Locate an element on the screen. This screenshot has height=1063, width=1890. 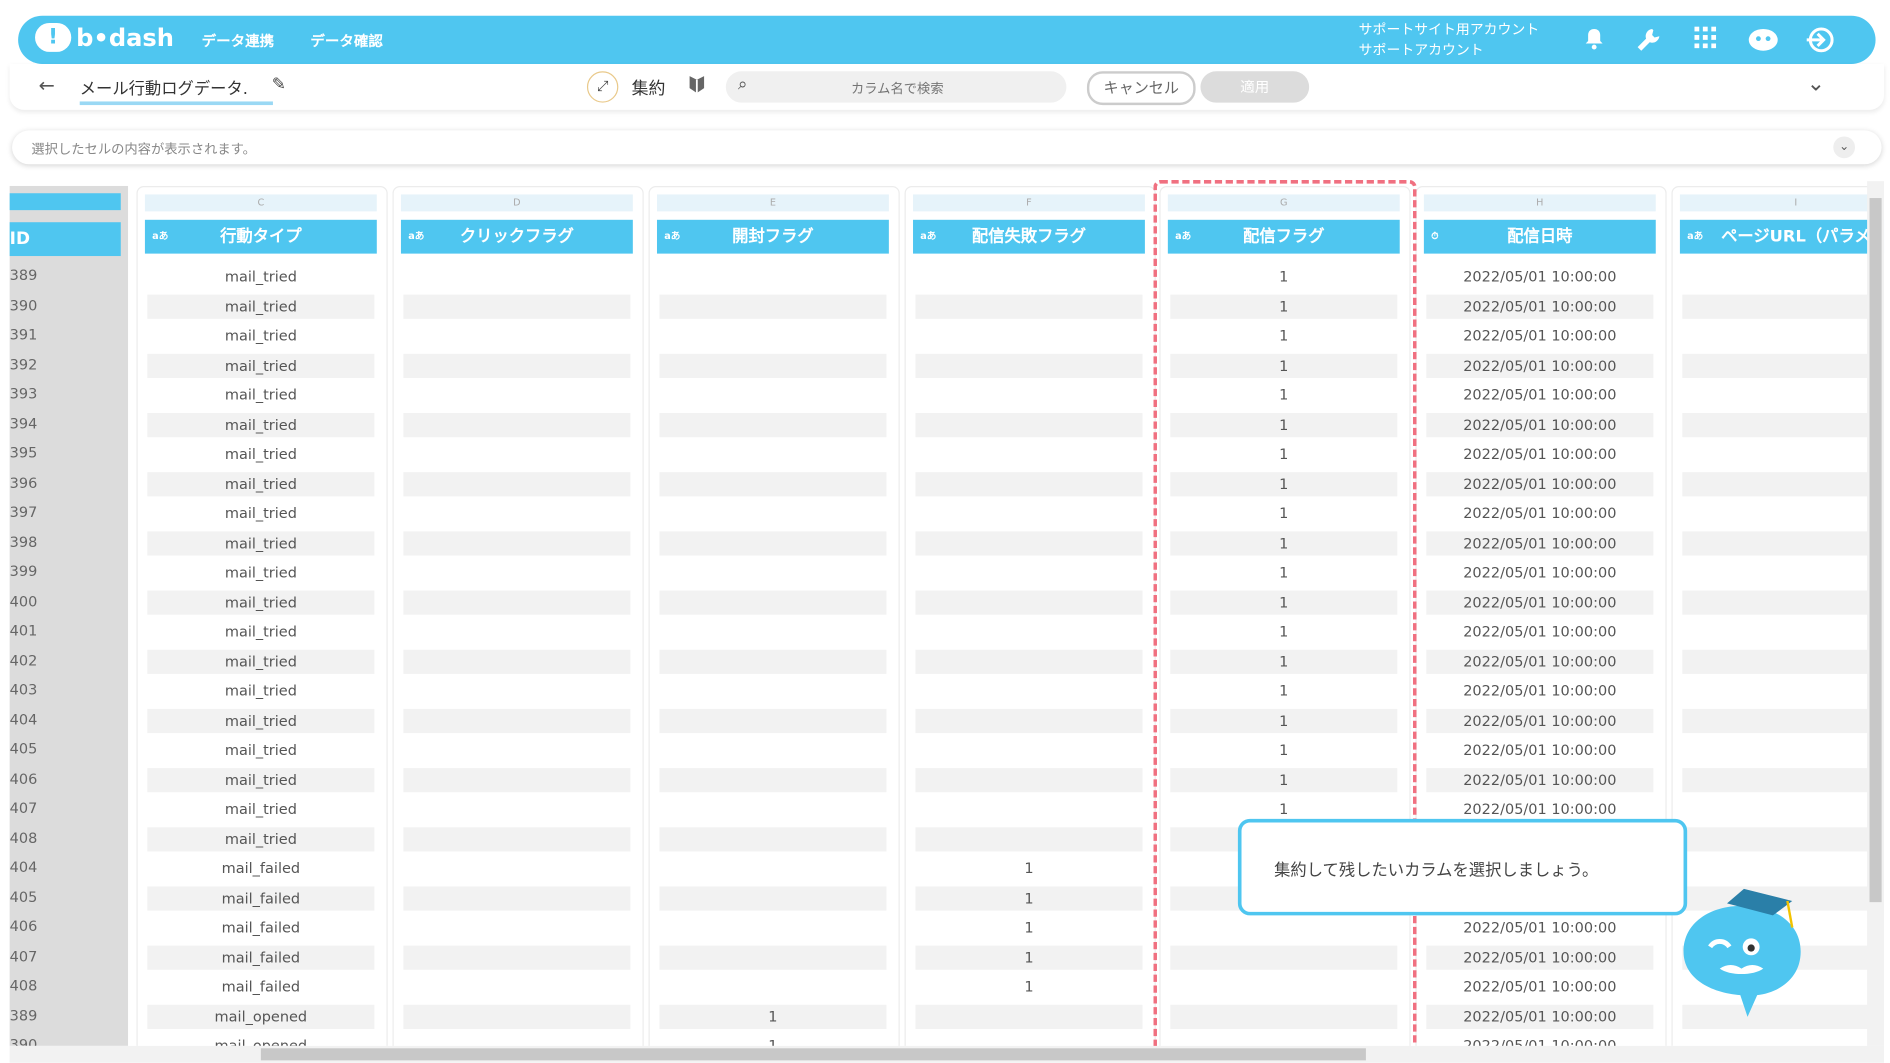
column-f: Faあ 配信失敗フラグ 1 1 1 1 1 is located at coordinates (1030, 615).